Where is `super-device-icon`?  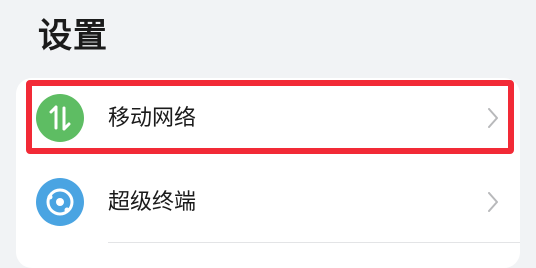 super-device-icon is located at coordinates (60, 202).